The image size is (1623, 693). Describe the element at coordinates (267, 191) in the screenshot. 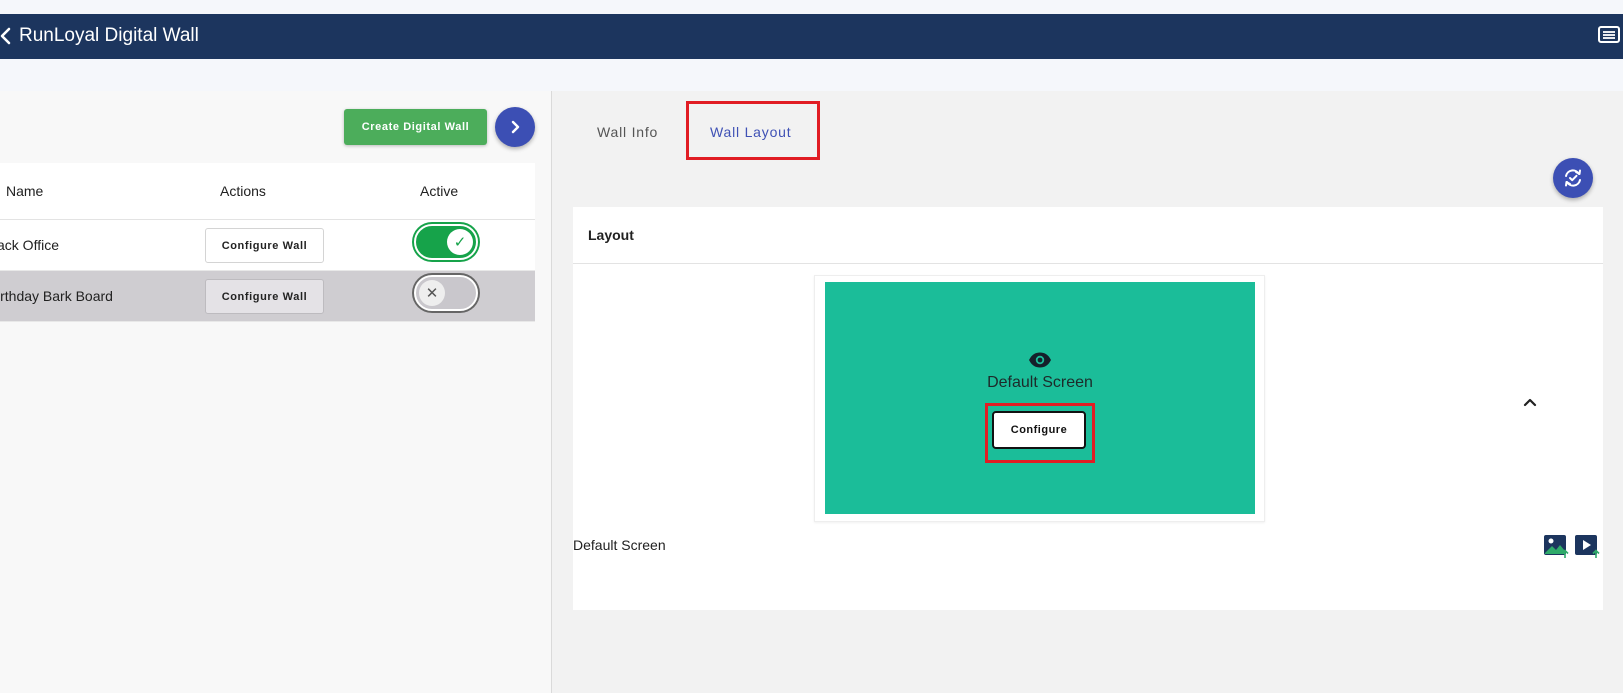

I see `table-header: Name Actions Active` at that location.